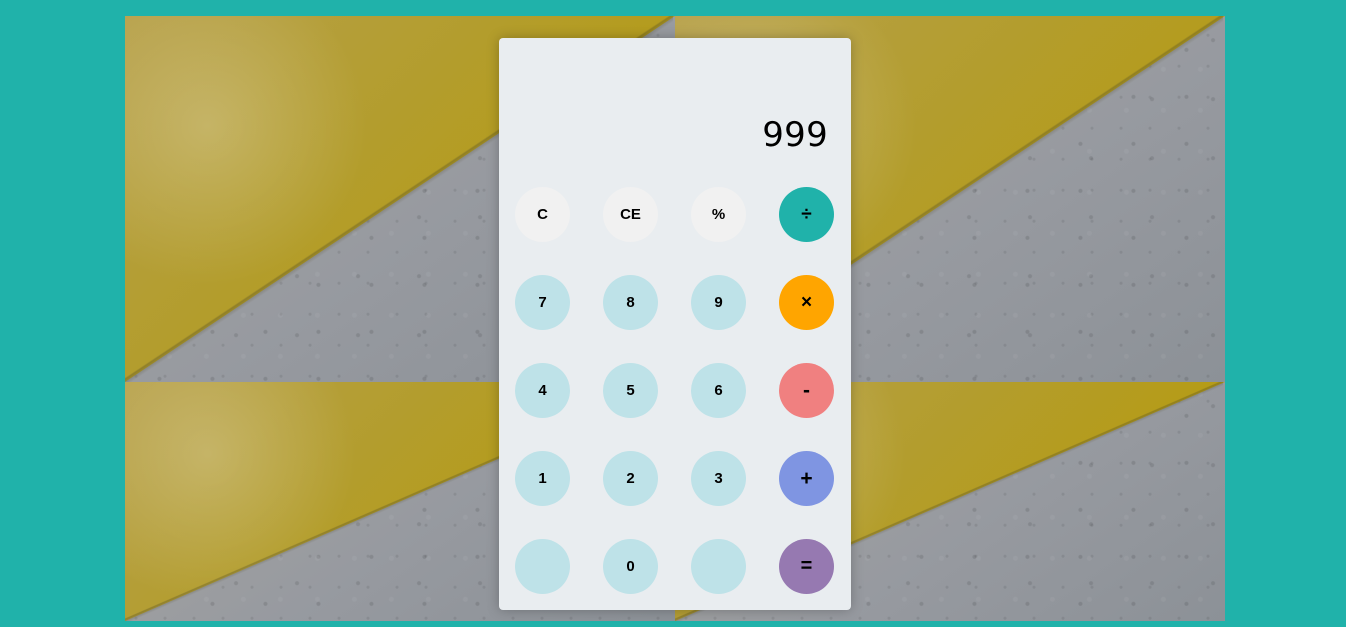 This screenshot has height=627, width=1346. What do you see at coordinates (806, 302) in the screenshot?
I see `multiply-button: ×` at bounding box center [806, 302].